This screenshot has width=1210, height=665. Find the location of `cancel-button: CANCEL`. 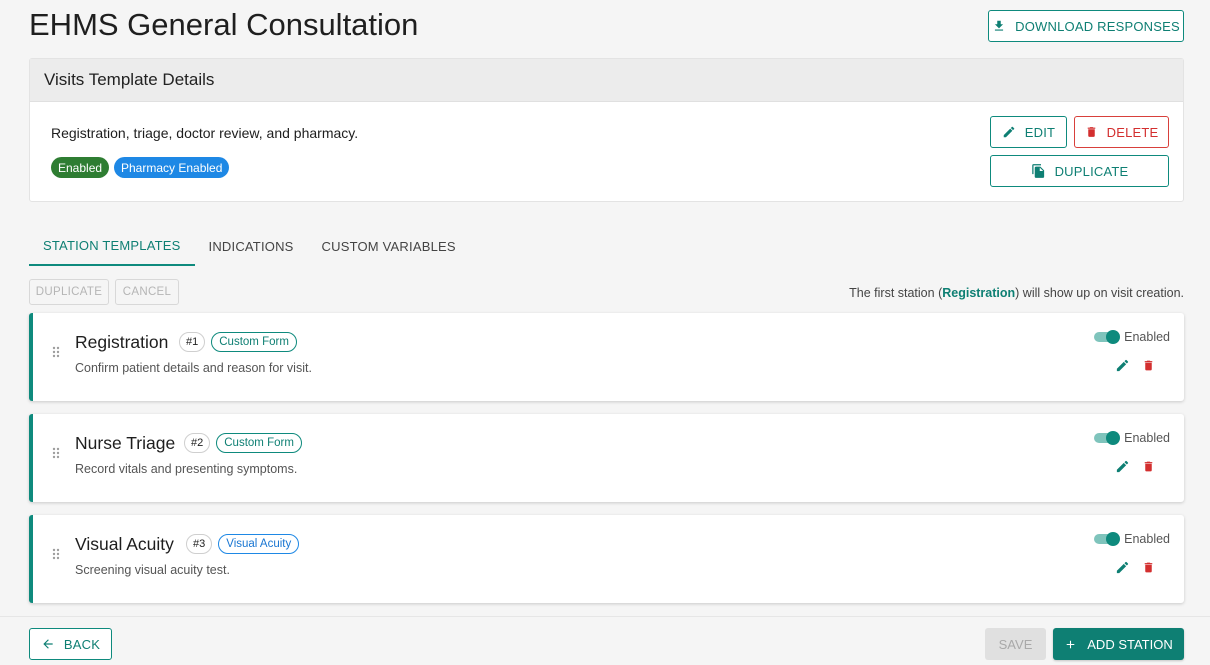

cancel-button: CANCEL is located at coordinates (147, 292).